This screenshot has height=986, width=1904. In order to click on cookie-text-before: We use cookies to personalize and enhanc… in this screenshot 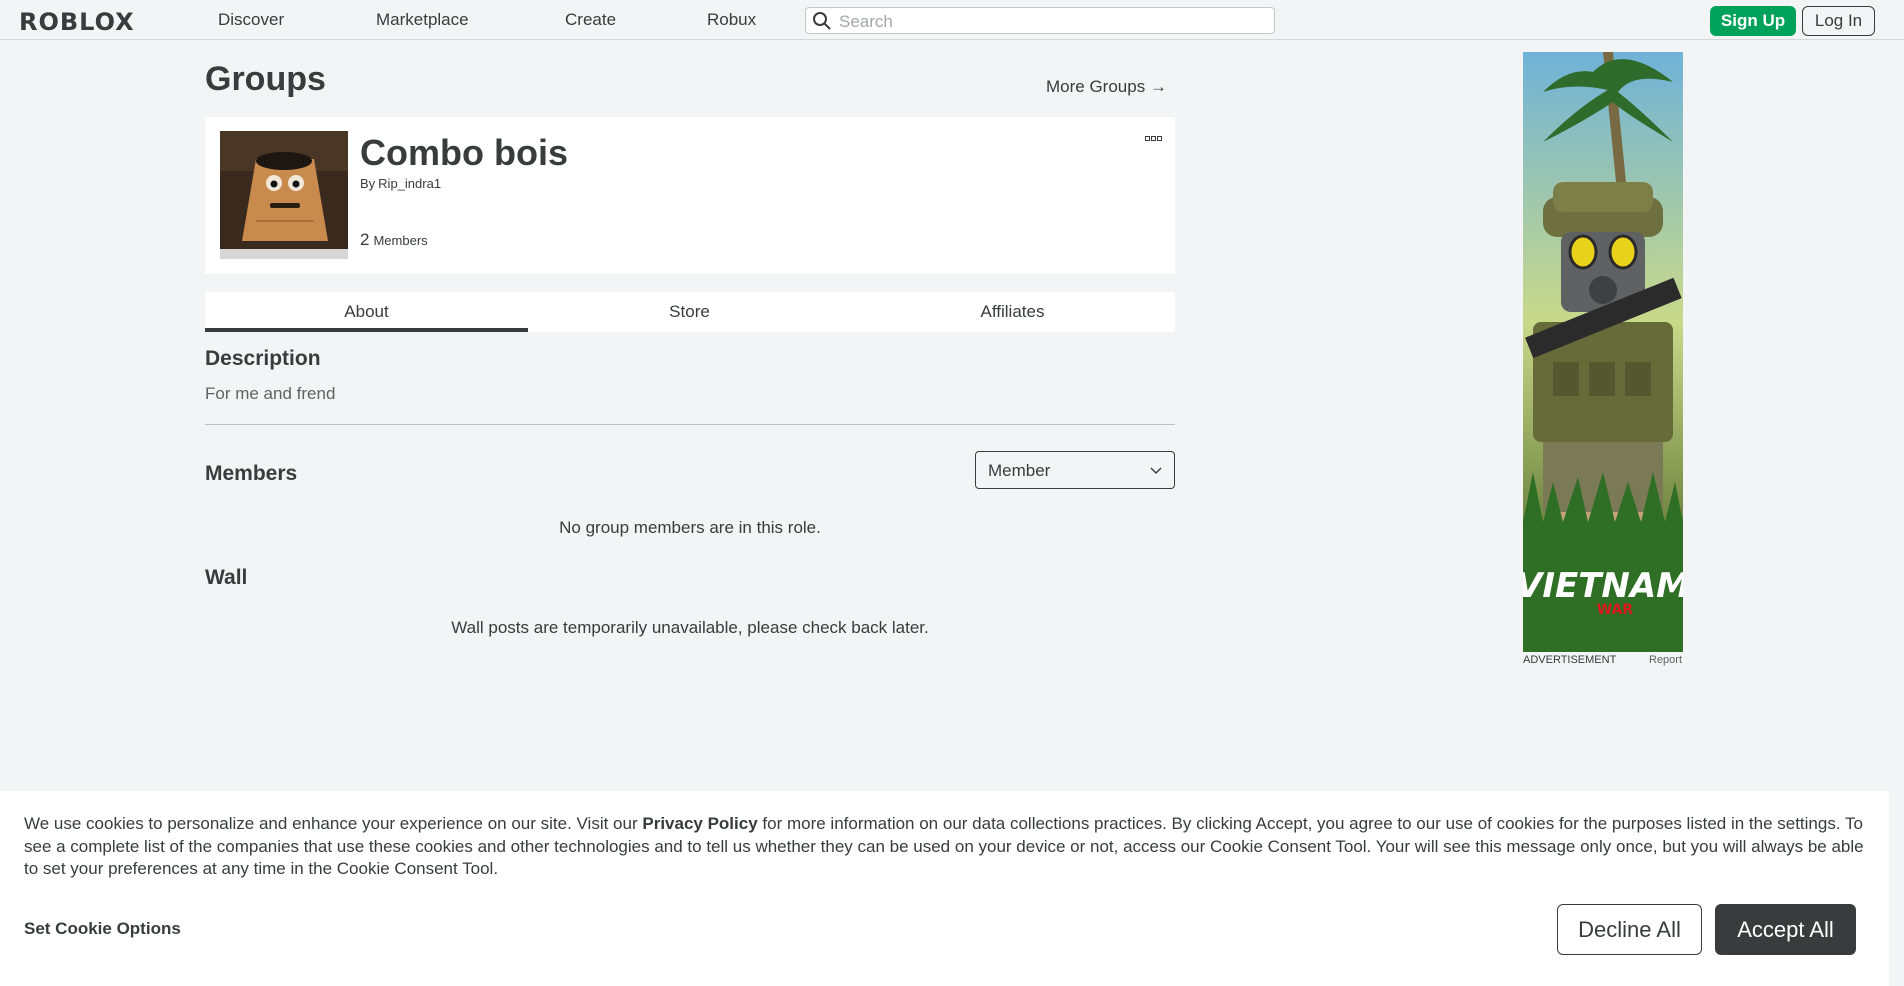, I will do `click(333, 823)`.